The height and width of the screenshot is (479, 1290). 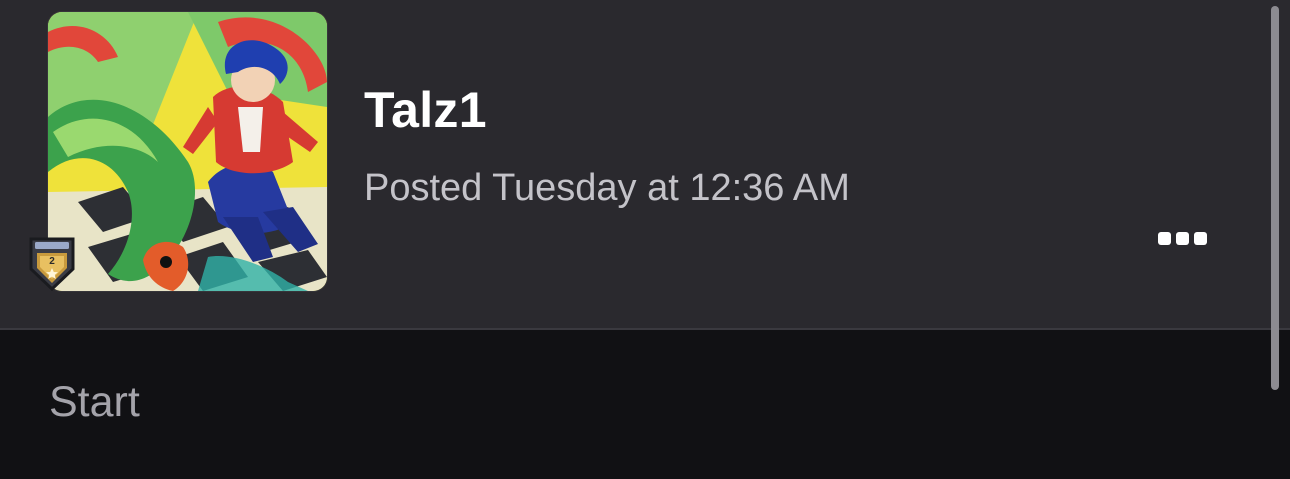 I want to click on scrollbar-thumb, so click(x=1275, y=198).